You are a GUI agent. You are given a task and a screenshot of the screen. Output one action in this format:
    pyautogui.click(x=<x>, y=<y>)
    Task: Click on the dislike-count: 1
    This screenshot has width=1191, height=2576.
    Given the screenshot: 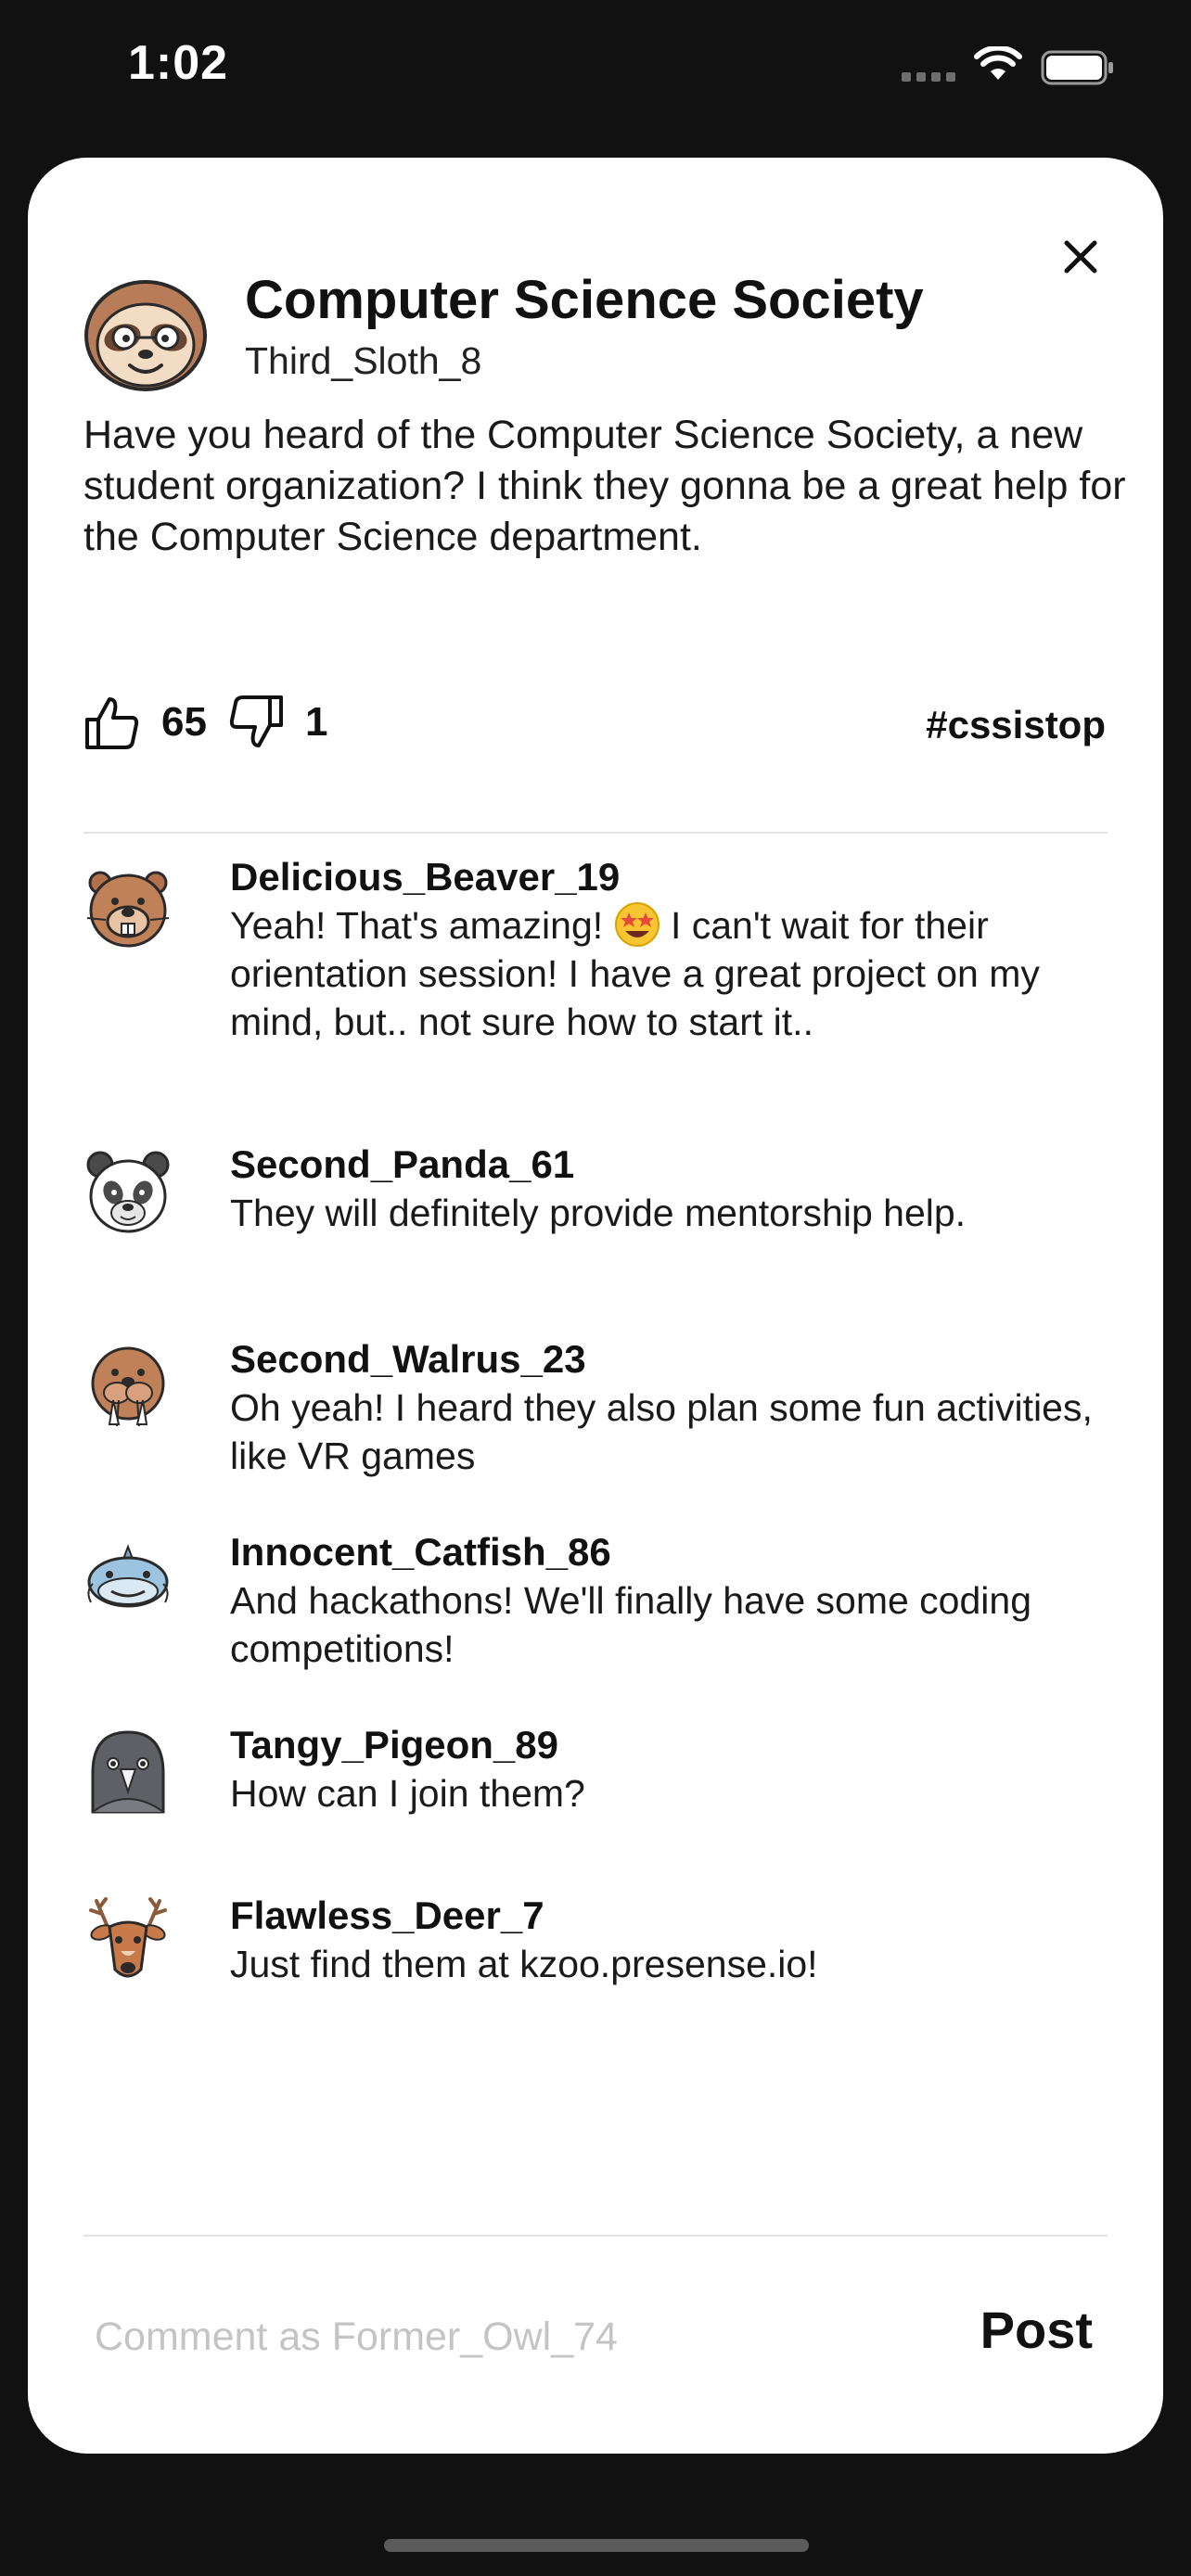 What is the action you would take?
    pyautogui.click(x=316, y=722)
    